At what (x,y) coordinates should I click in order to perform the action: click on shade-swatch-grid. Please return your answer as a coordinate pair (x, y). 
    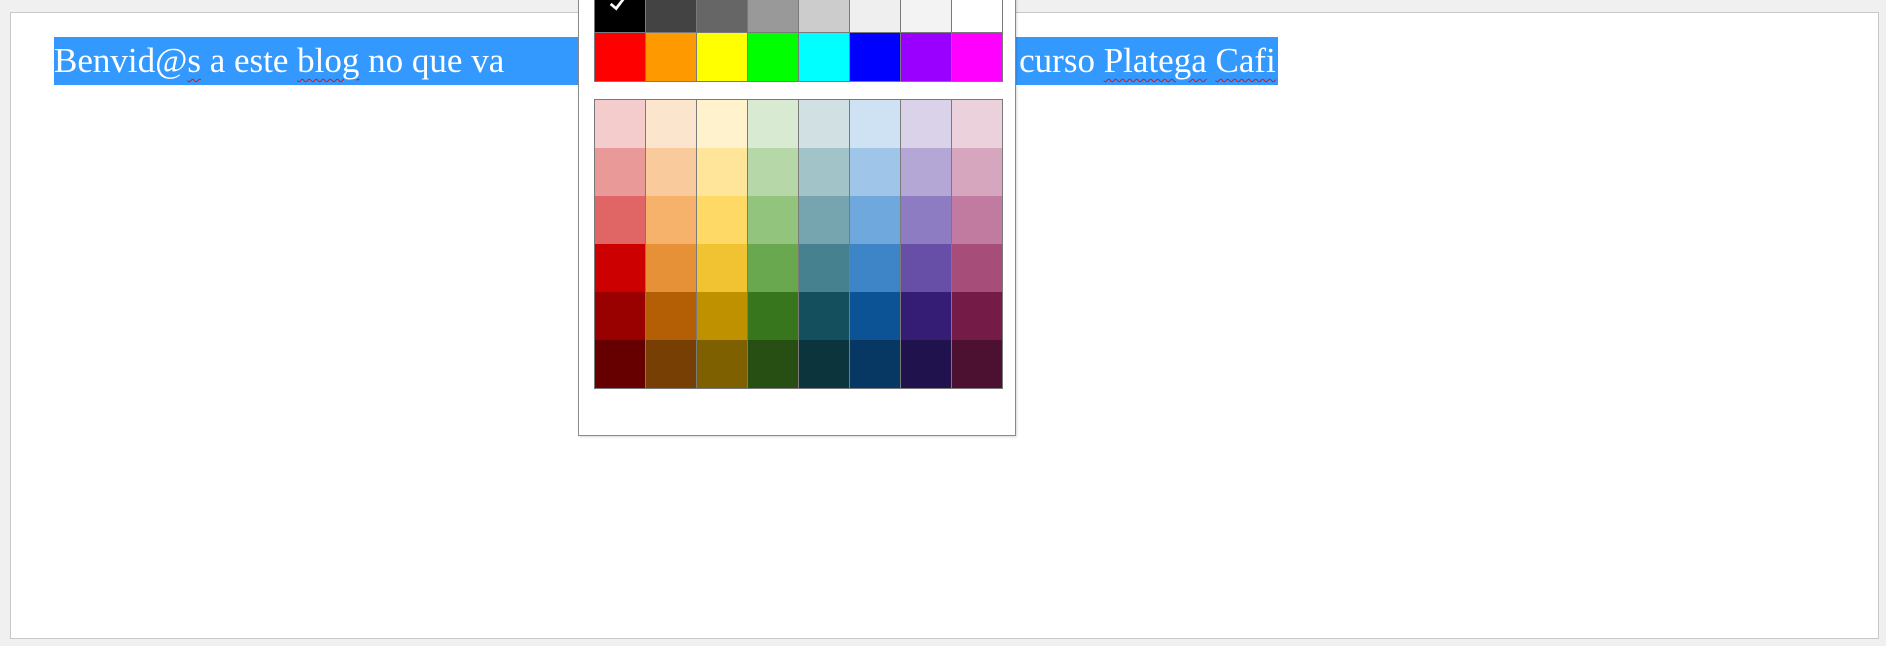
    Looking at the image, I should click on (798, 244).